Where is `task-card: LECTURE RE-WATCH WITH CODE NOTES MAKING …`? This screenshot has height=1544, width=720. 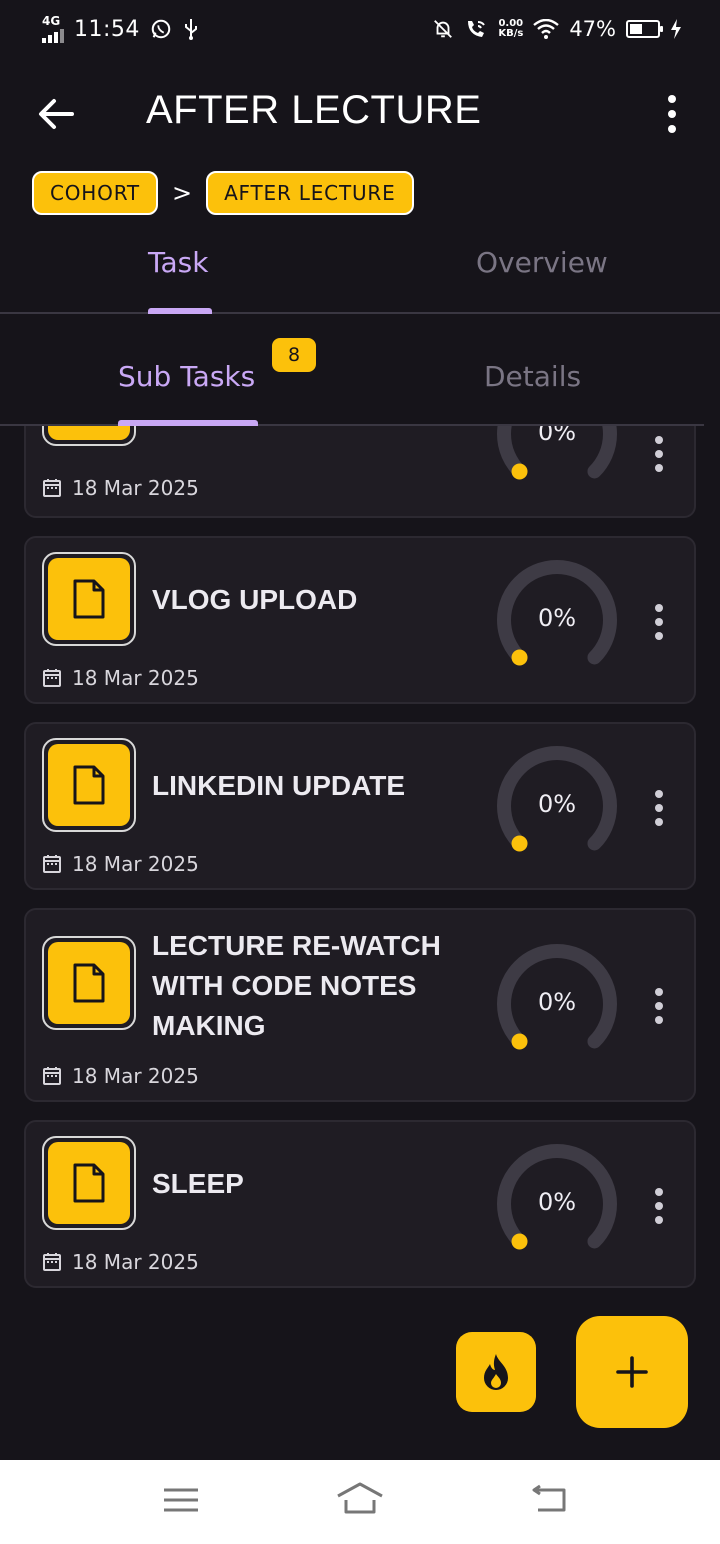 task-card: LECTURE RE-WATCH WITH CODE NOTES MAKING … is located at coordinates (360, 1005).